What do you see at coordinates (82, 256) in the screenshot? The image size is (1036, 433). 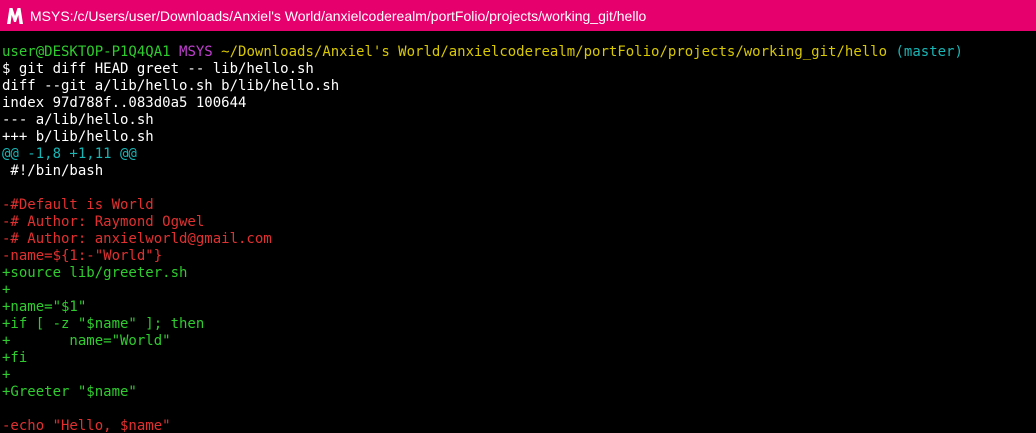 I see `line-text: -name=${1:-"World"}` at bounding box center [82, 256].